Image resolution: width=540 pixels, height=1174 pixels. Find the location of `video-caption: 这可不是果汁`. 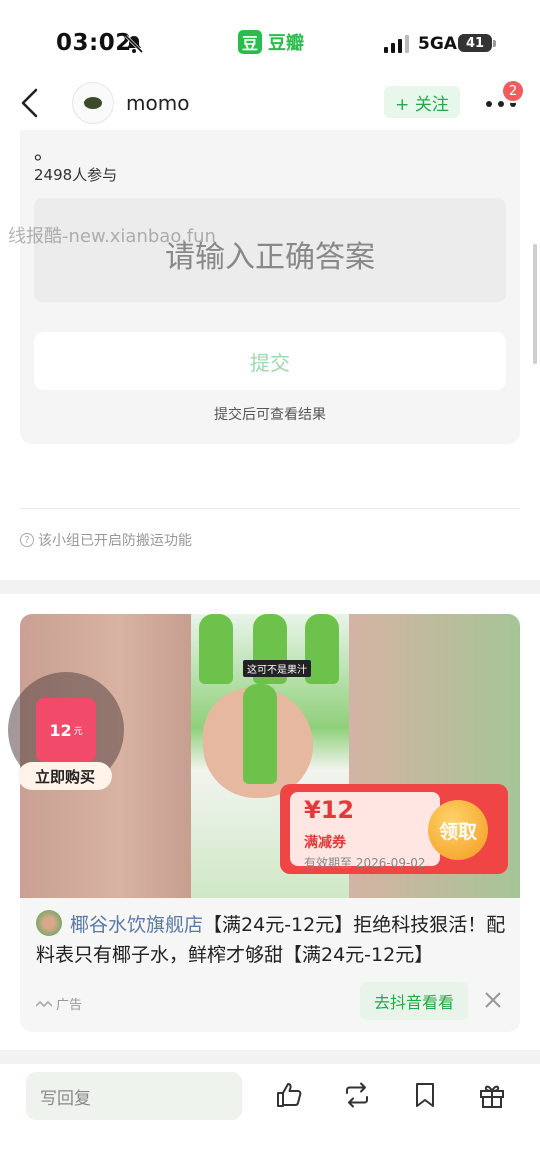

video-caption: 这可不是果汁 is located at coordinates (277, 668).